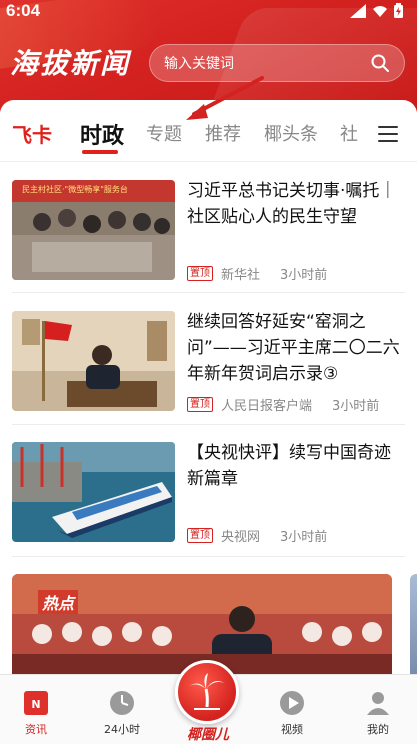 The image size is (417, 744). I want to click on user-icon, so click(378, 703).